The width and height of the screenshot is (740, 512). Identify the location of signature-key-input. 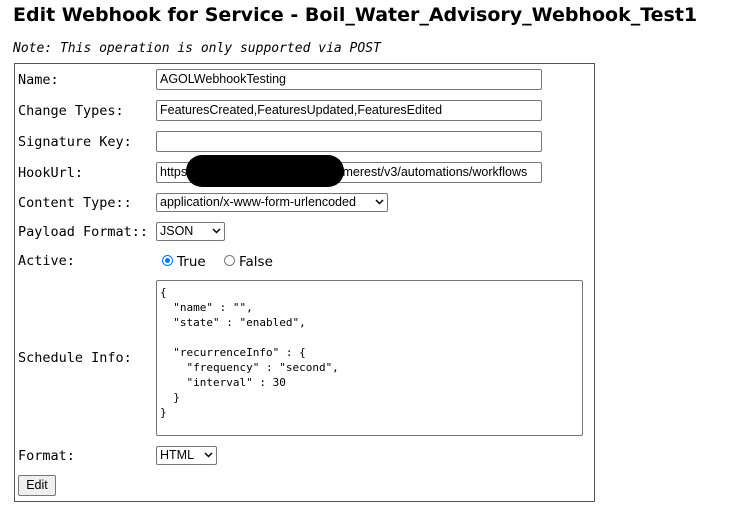
(349, 141).